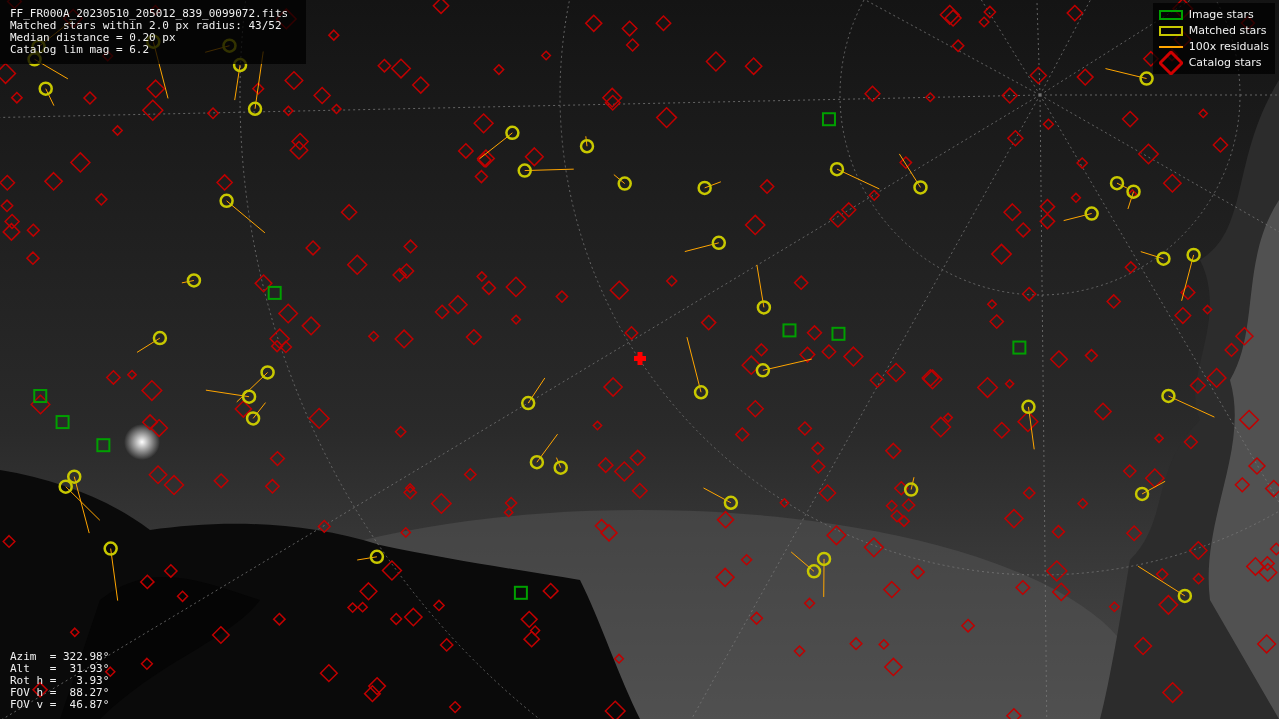  Describe the element at coordinates (60, 657) in the screenshot. I see `pointing-text: Azim = 322.98°` at that location.